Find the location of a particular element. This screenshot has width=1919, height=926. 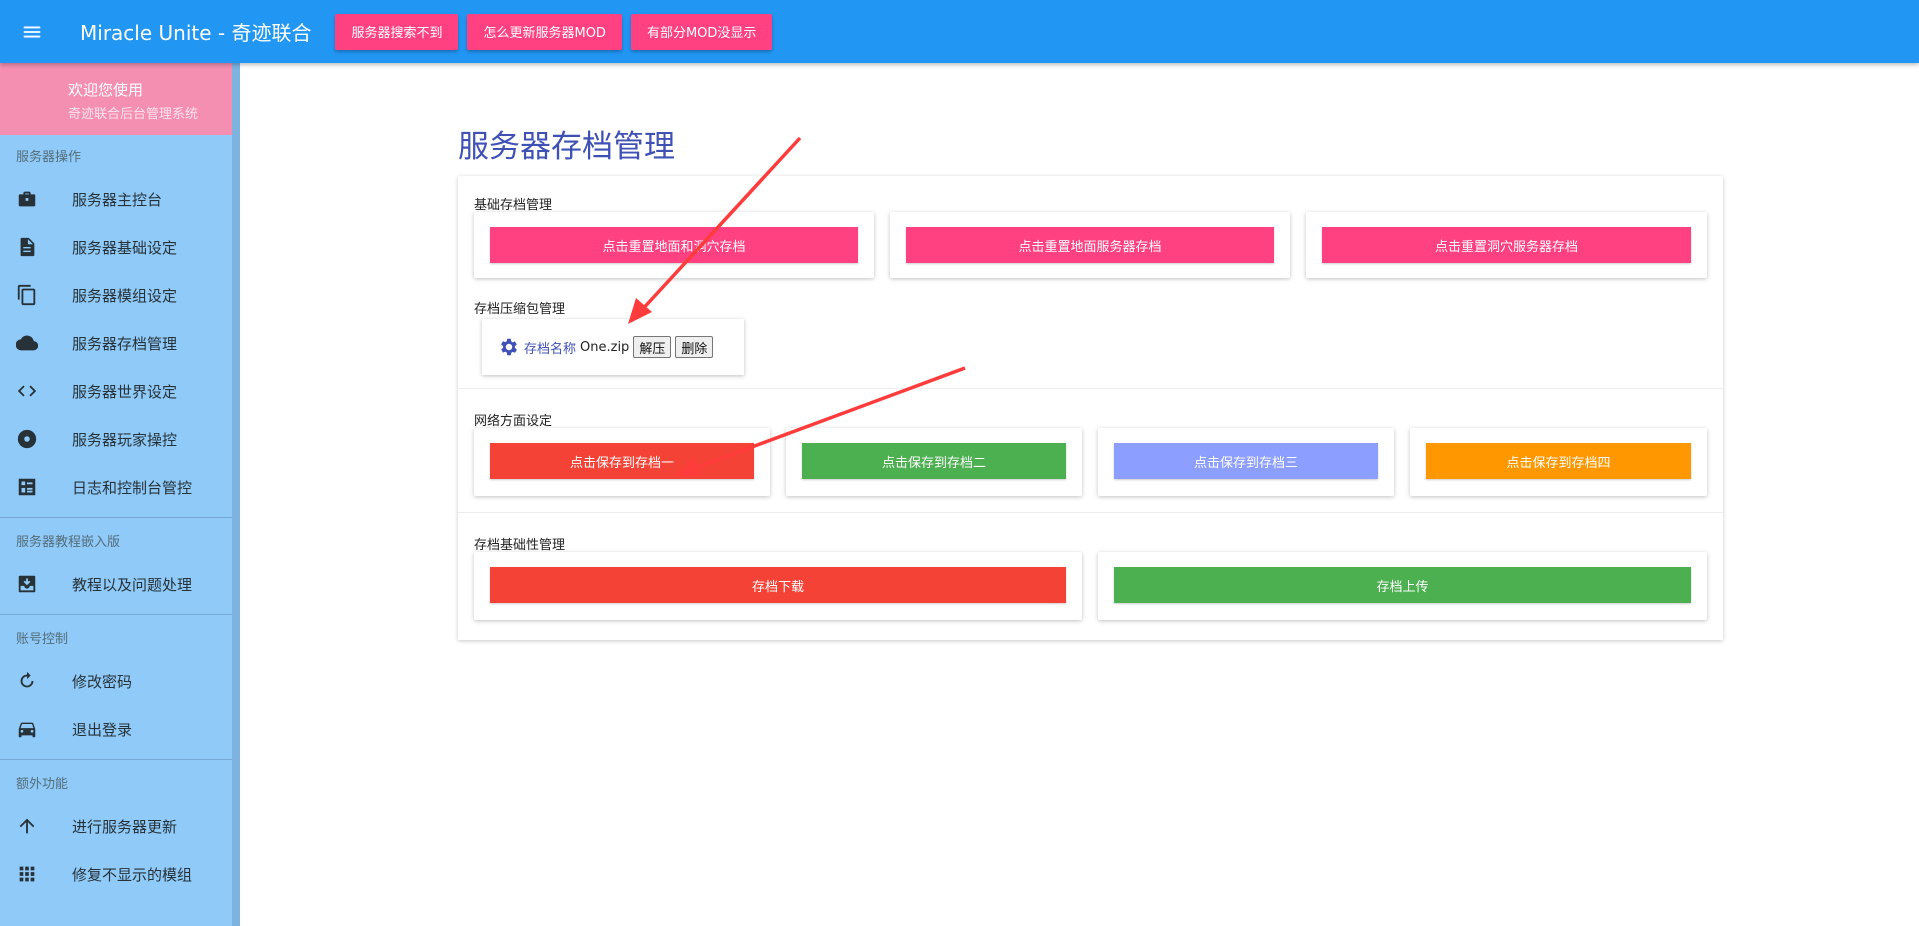

sidebar-item-label: 日志和控制台管控 is located at coordinates (132, 487).